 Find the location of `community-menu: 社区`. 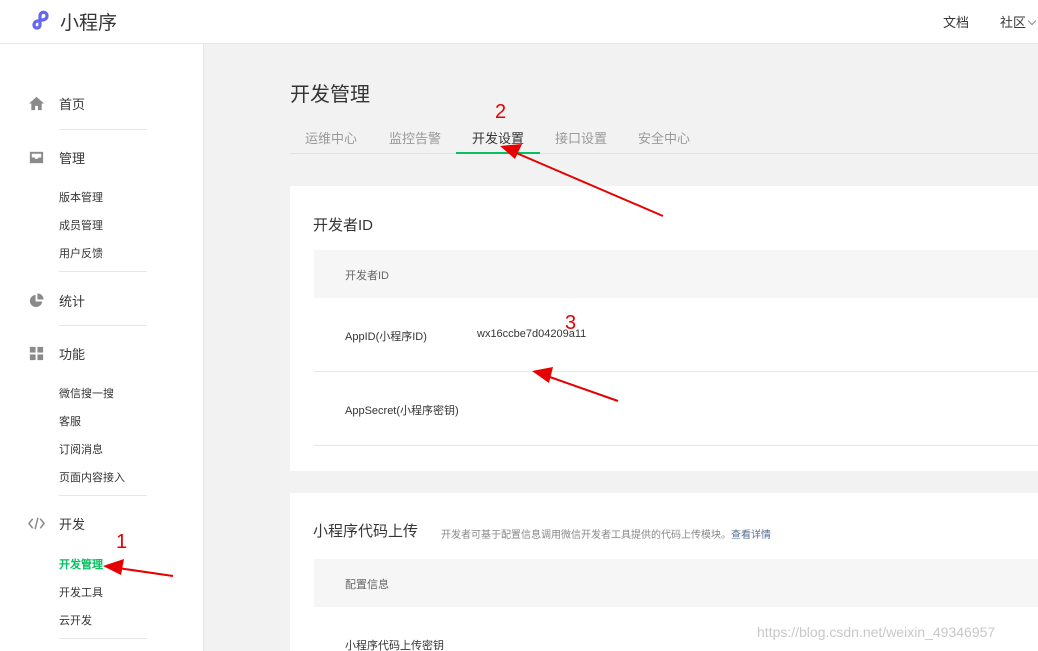

community-menu: 社区 is located at coordinates (1018, 21).